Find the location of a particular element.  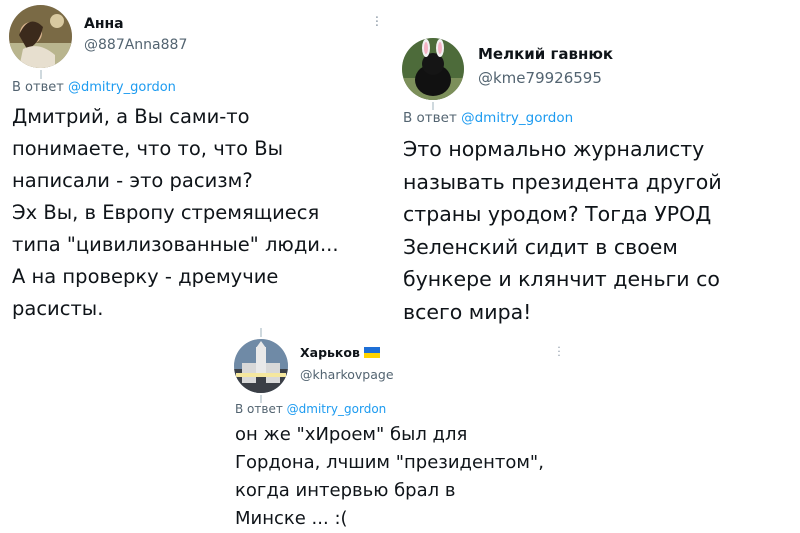

author-name-text: Харьков is located at coordinates (330, 352).